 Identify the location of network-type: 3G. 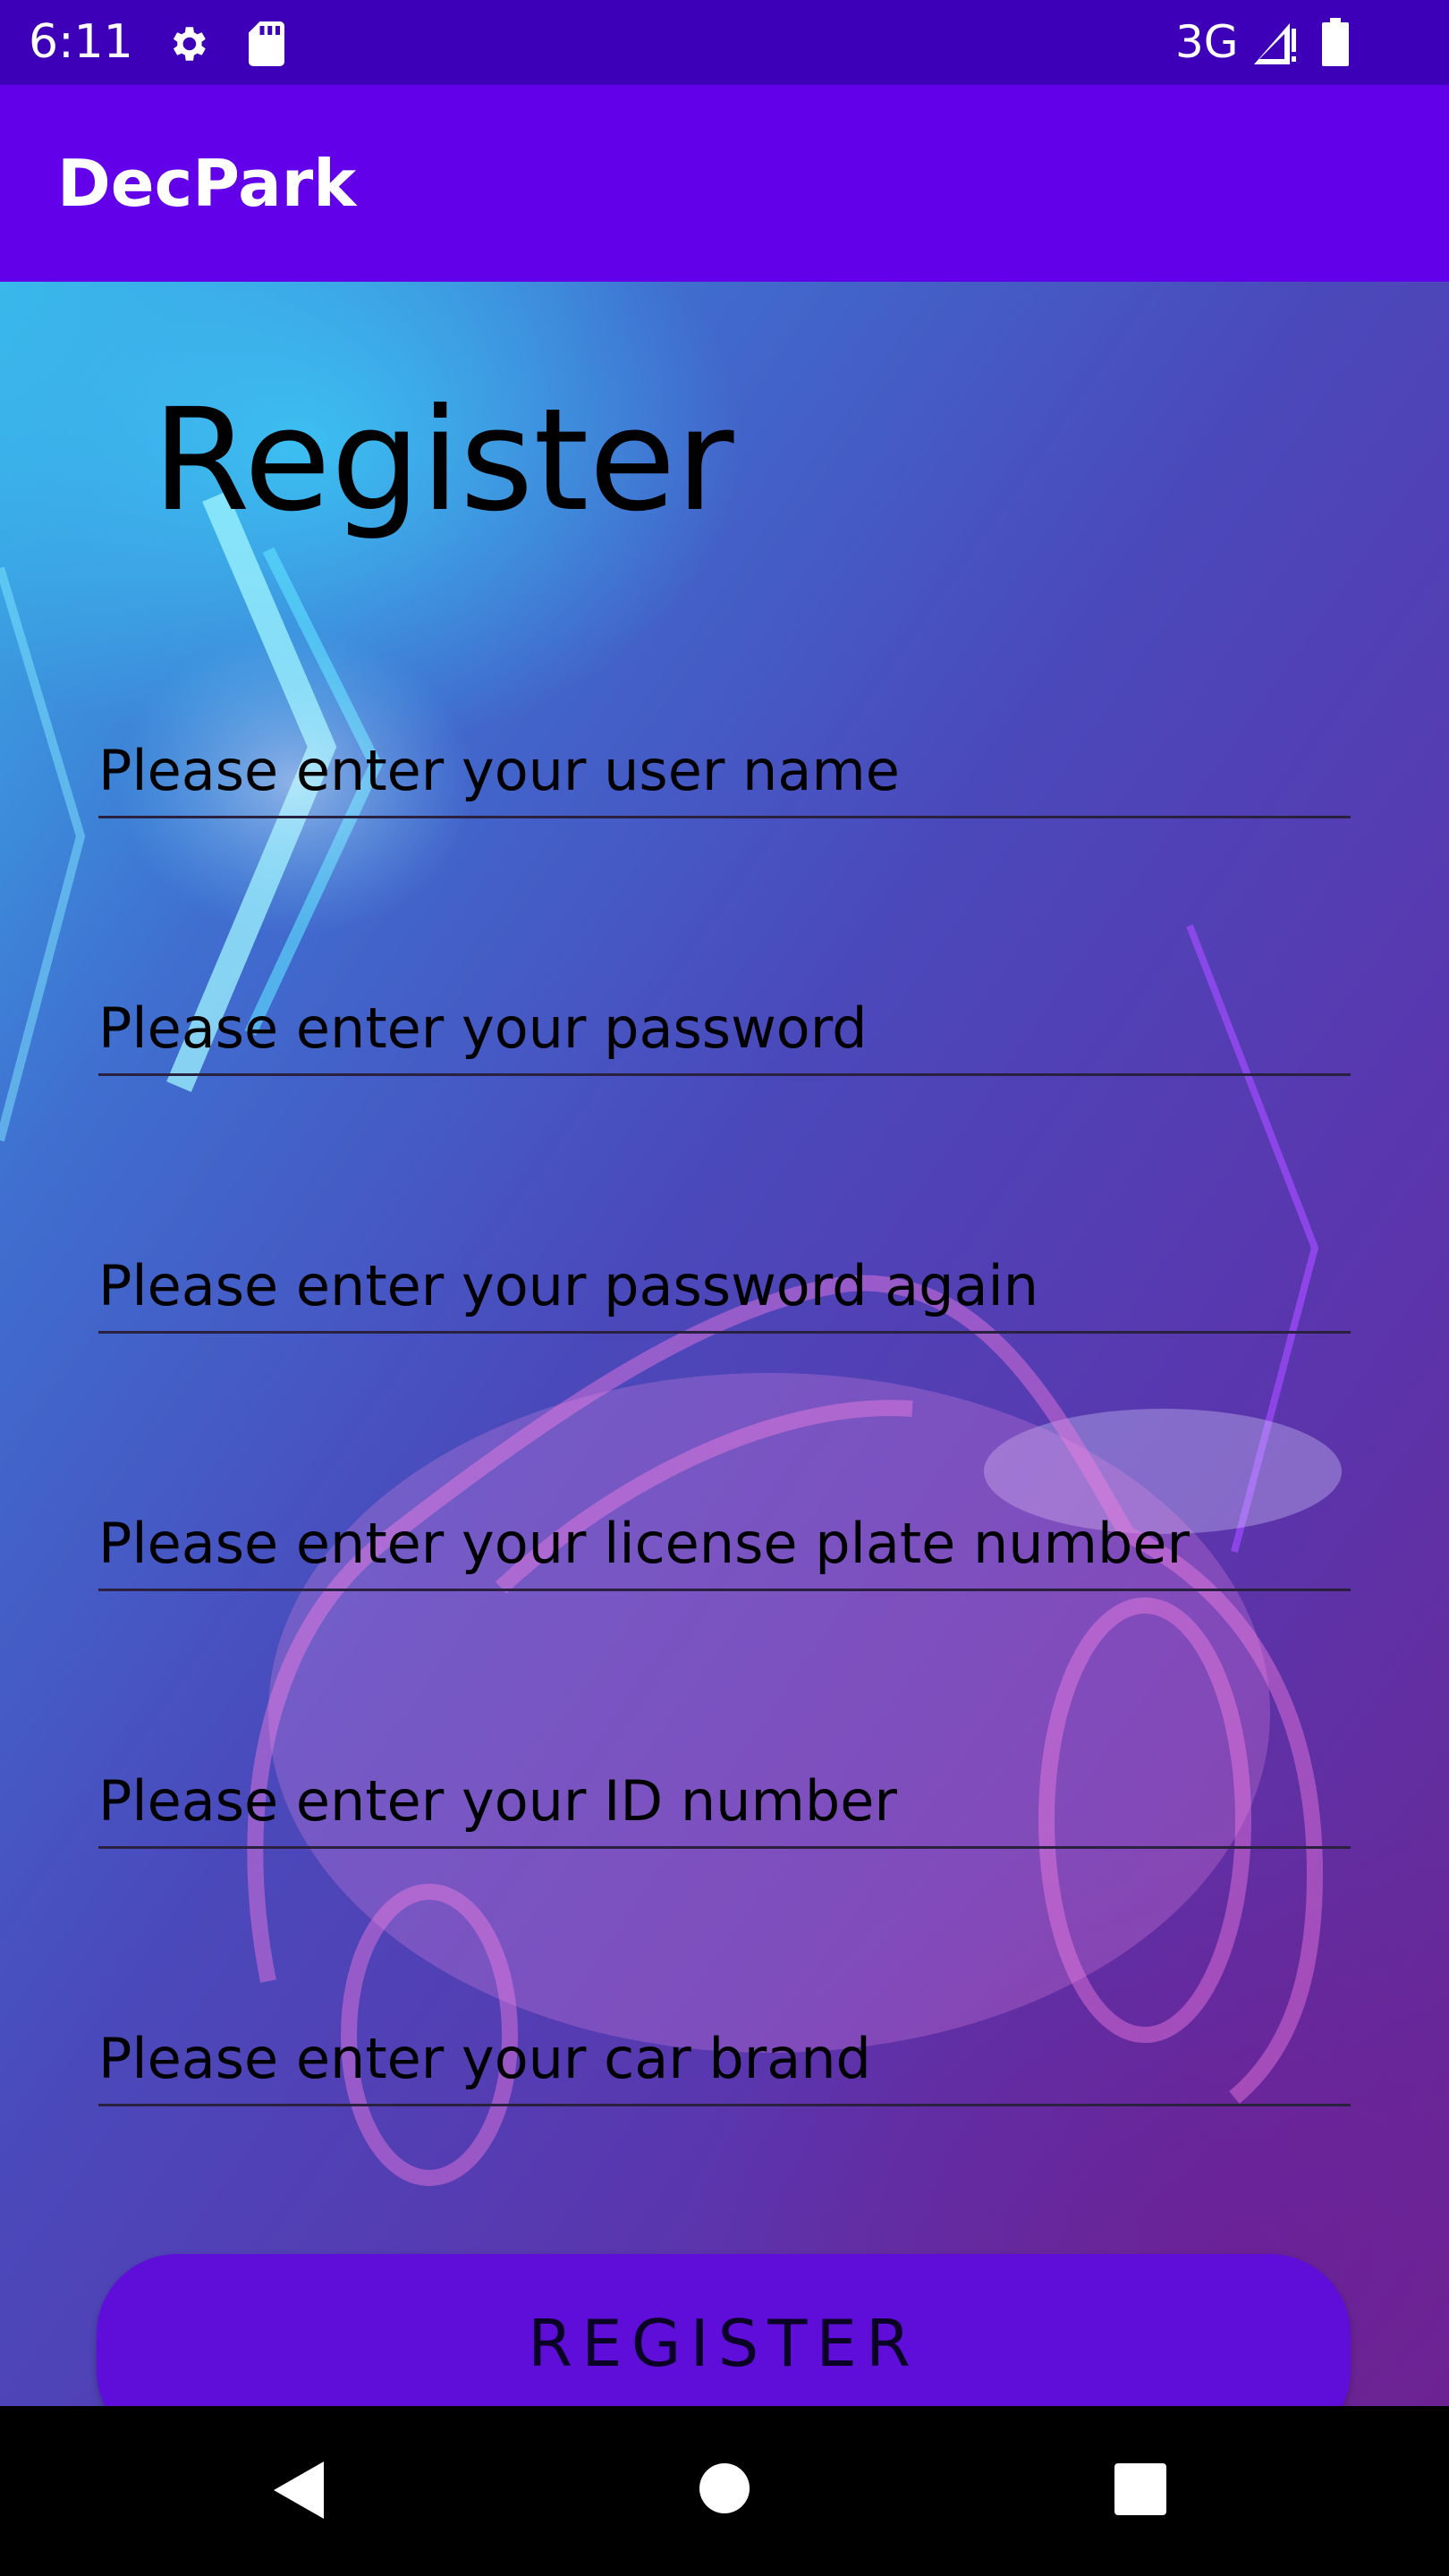
(1207, 42).